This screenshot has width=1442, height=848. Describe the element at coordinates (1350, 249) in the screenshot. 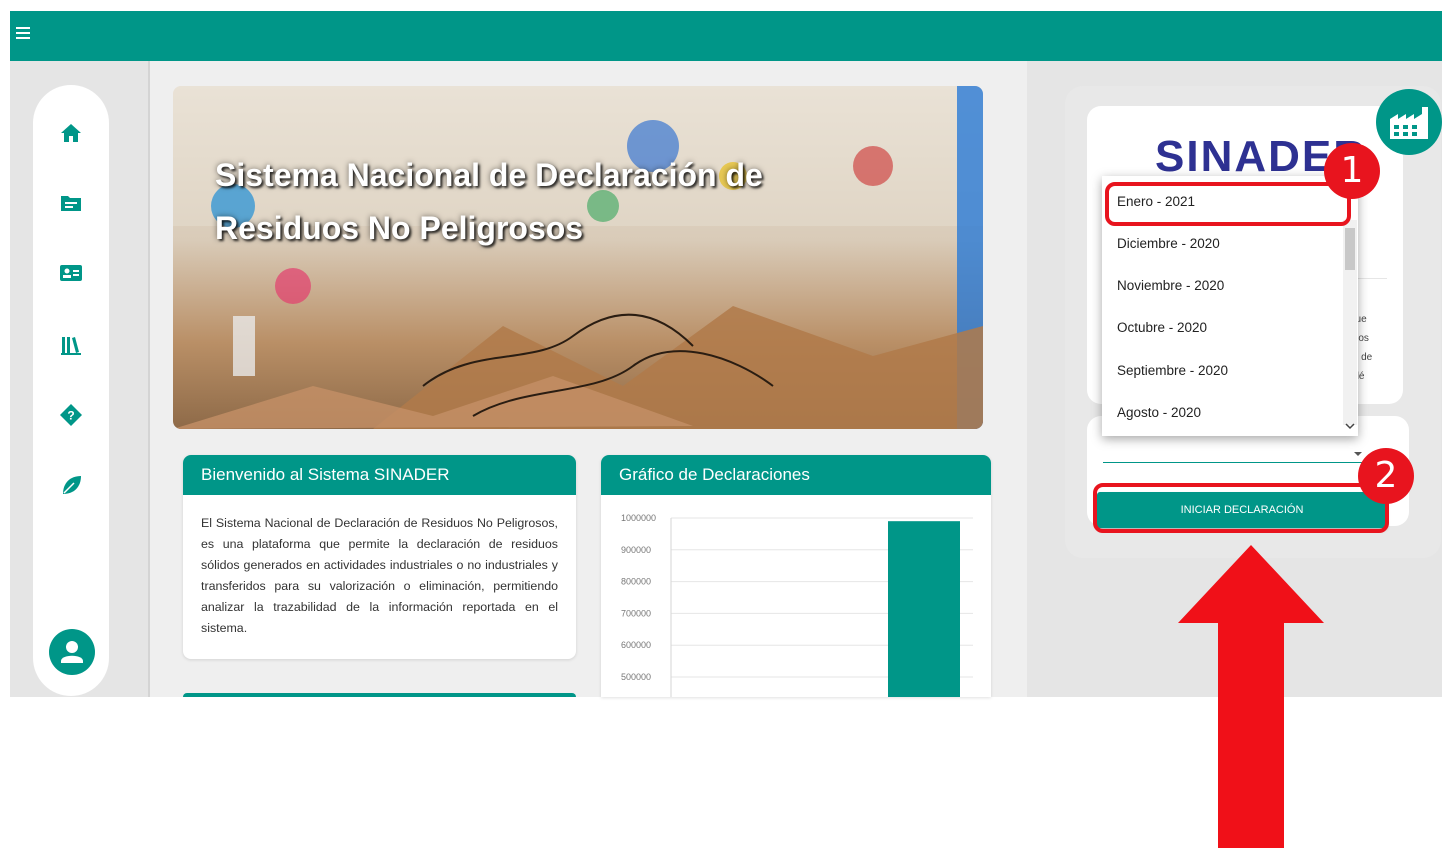

I see `dropdown-scroll-thumb` at that location.